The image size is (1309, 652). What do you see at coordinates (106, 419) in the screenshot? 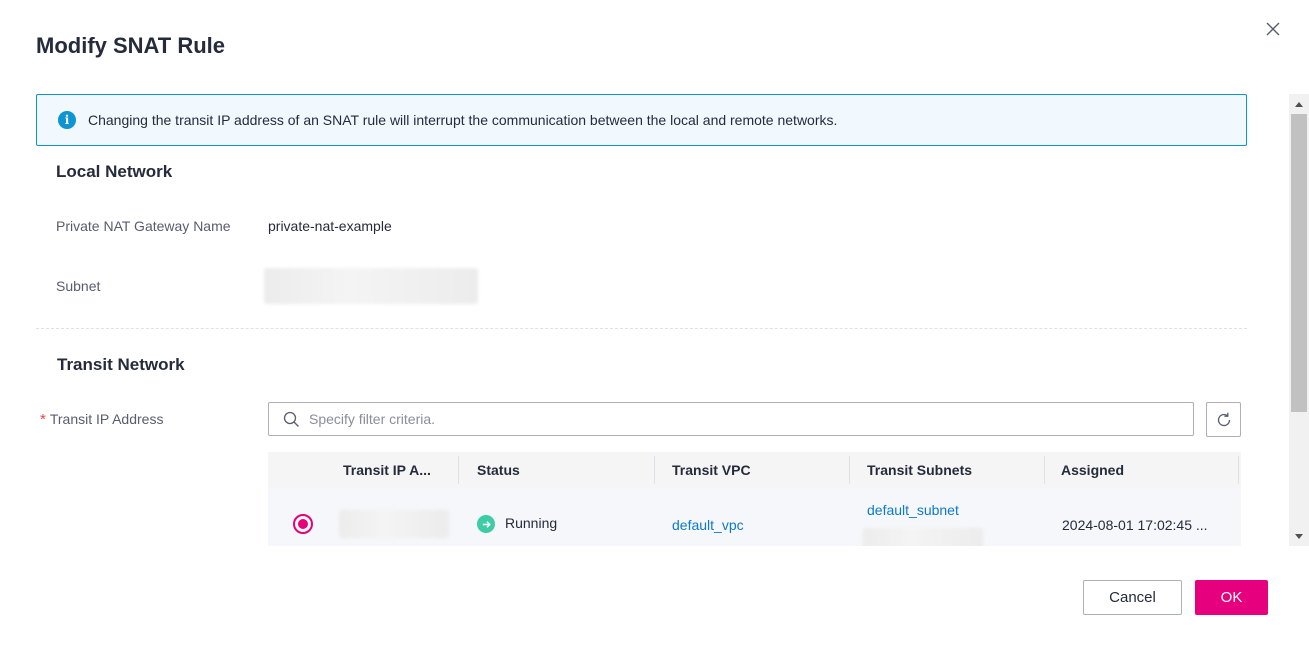
I see `transit-ip-label-text: Transit IP Address` at bounding box center [106, 419].